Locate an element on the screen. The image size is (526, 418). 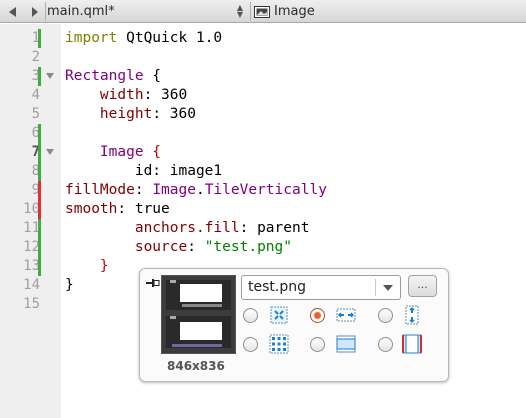
code-line: Image { is located at coordinates (113, 152).